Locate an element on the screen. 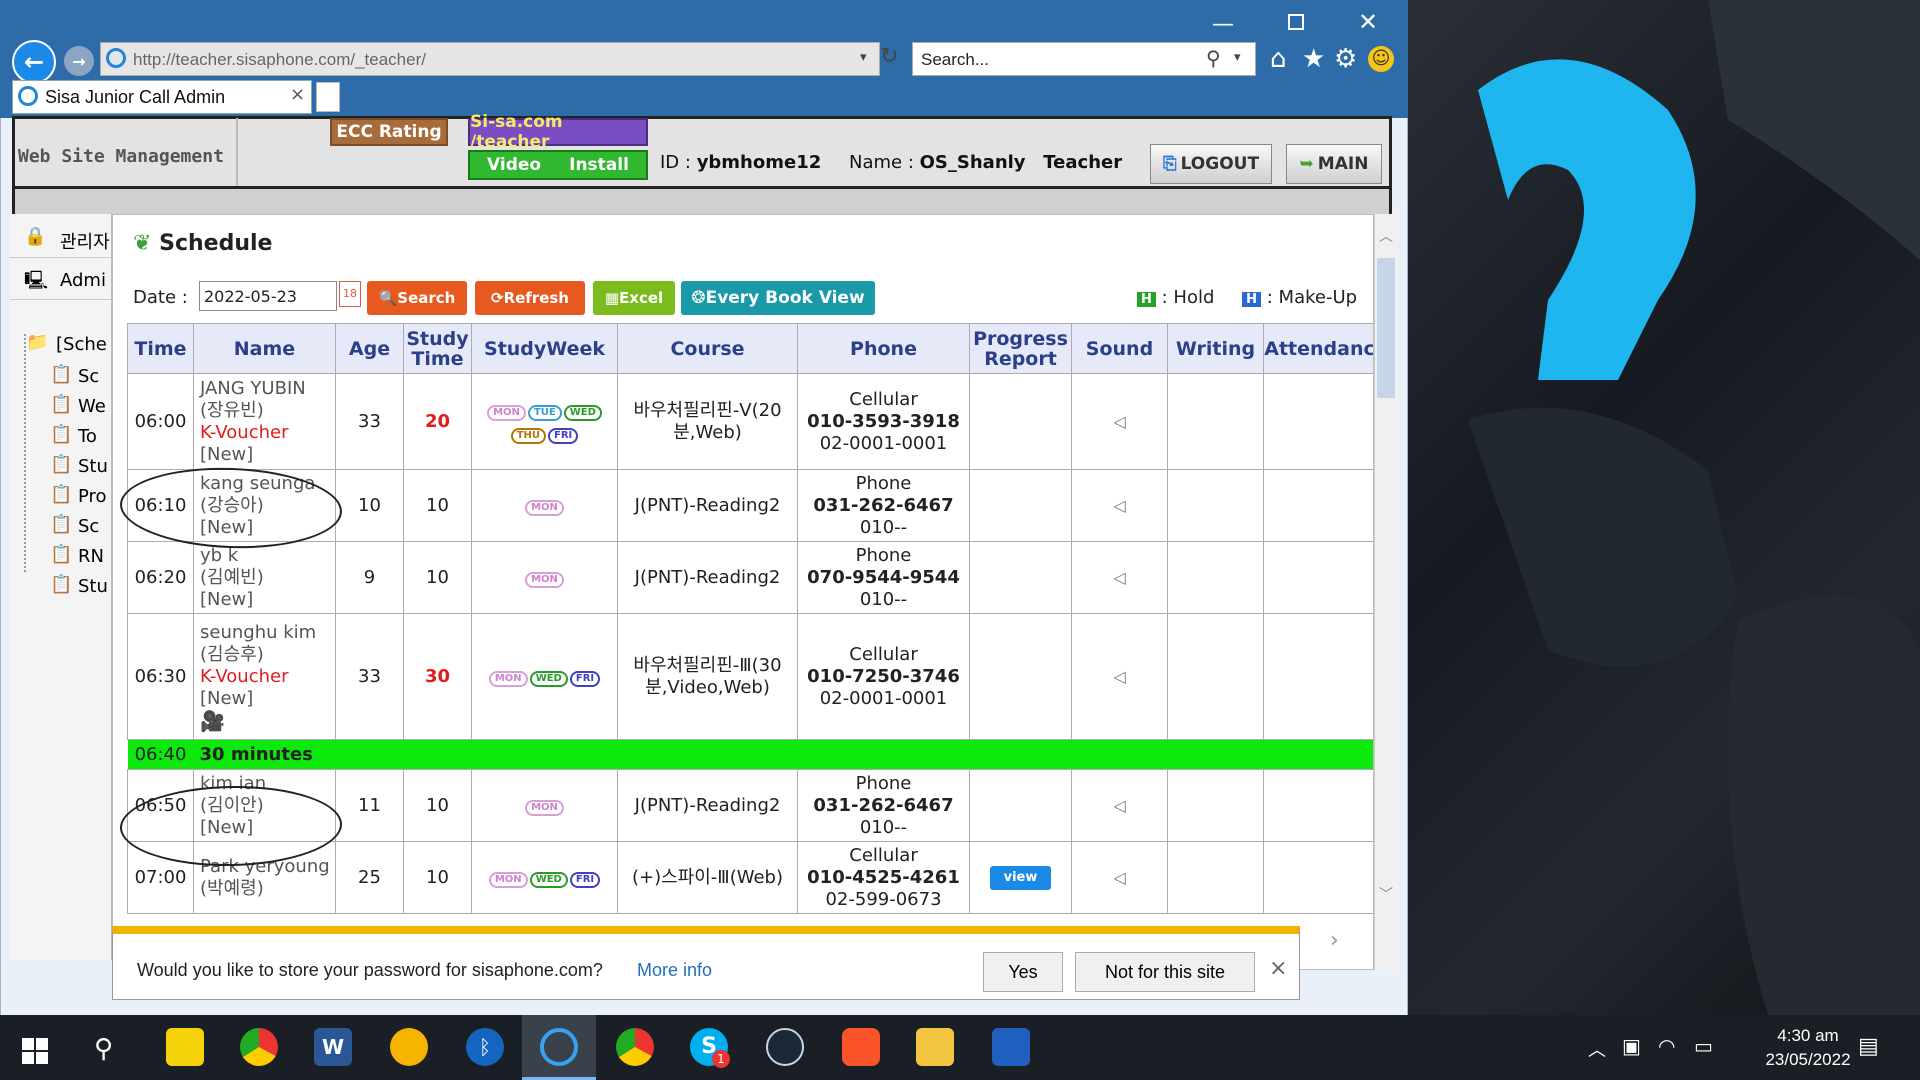 The width and height of the screenshot is (1920, 1080). every-book-view-button: ❂ Every Book View is located at coordinates (778, 298).